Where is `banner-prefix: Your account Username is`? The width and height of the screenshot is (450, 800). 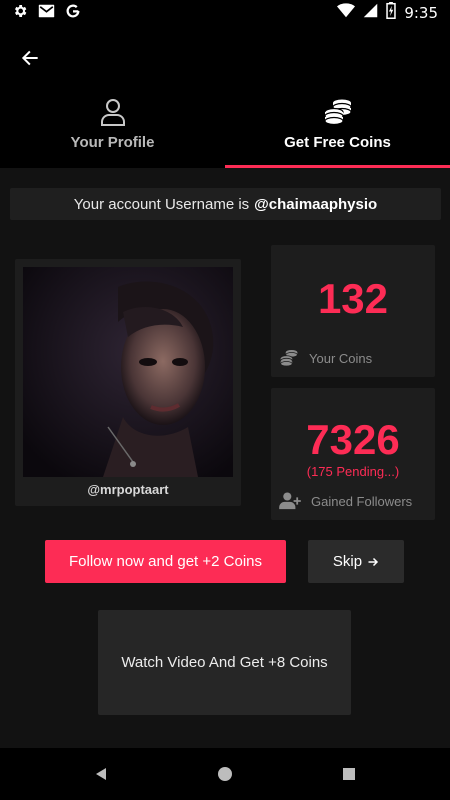 banner-prefix: Your account Username is is located at coordinates (161, 204).